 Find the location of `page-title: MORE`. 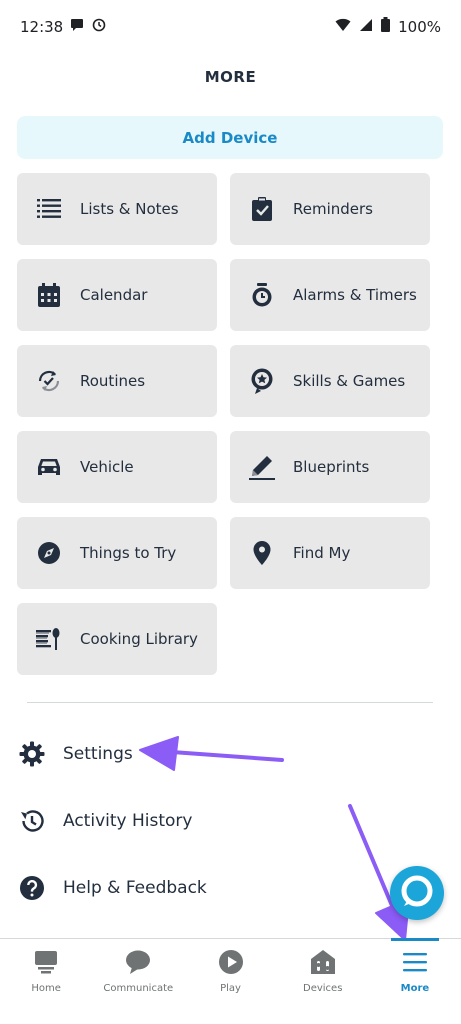

page-title: MORE is located at coordinates (230, 77).